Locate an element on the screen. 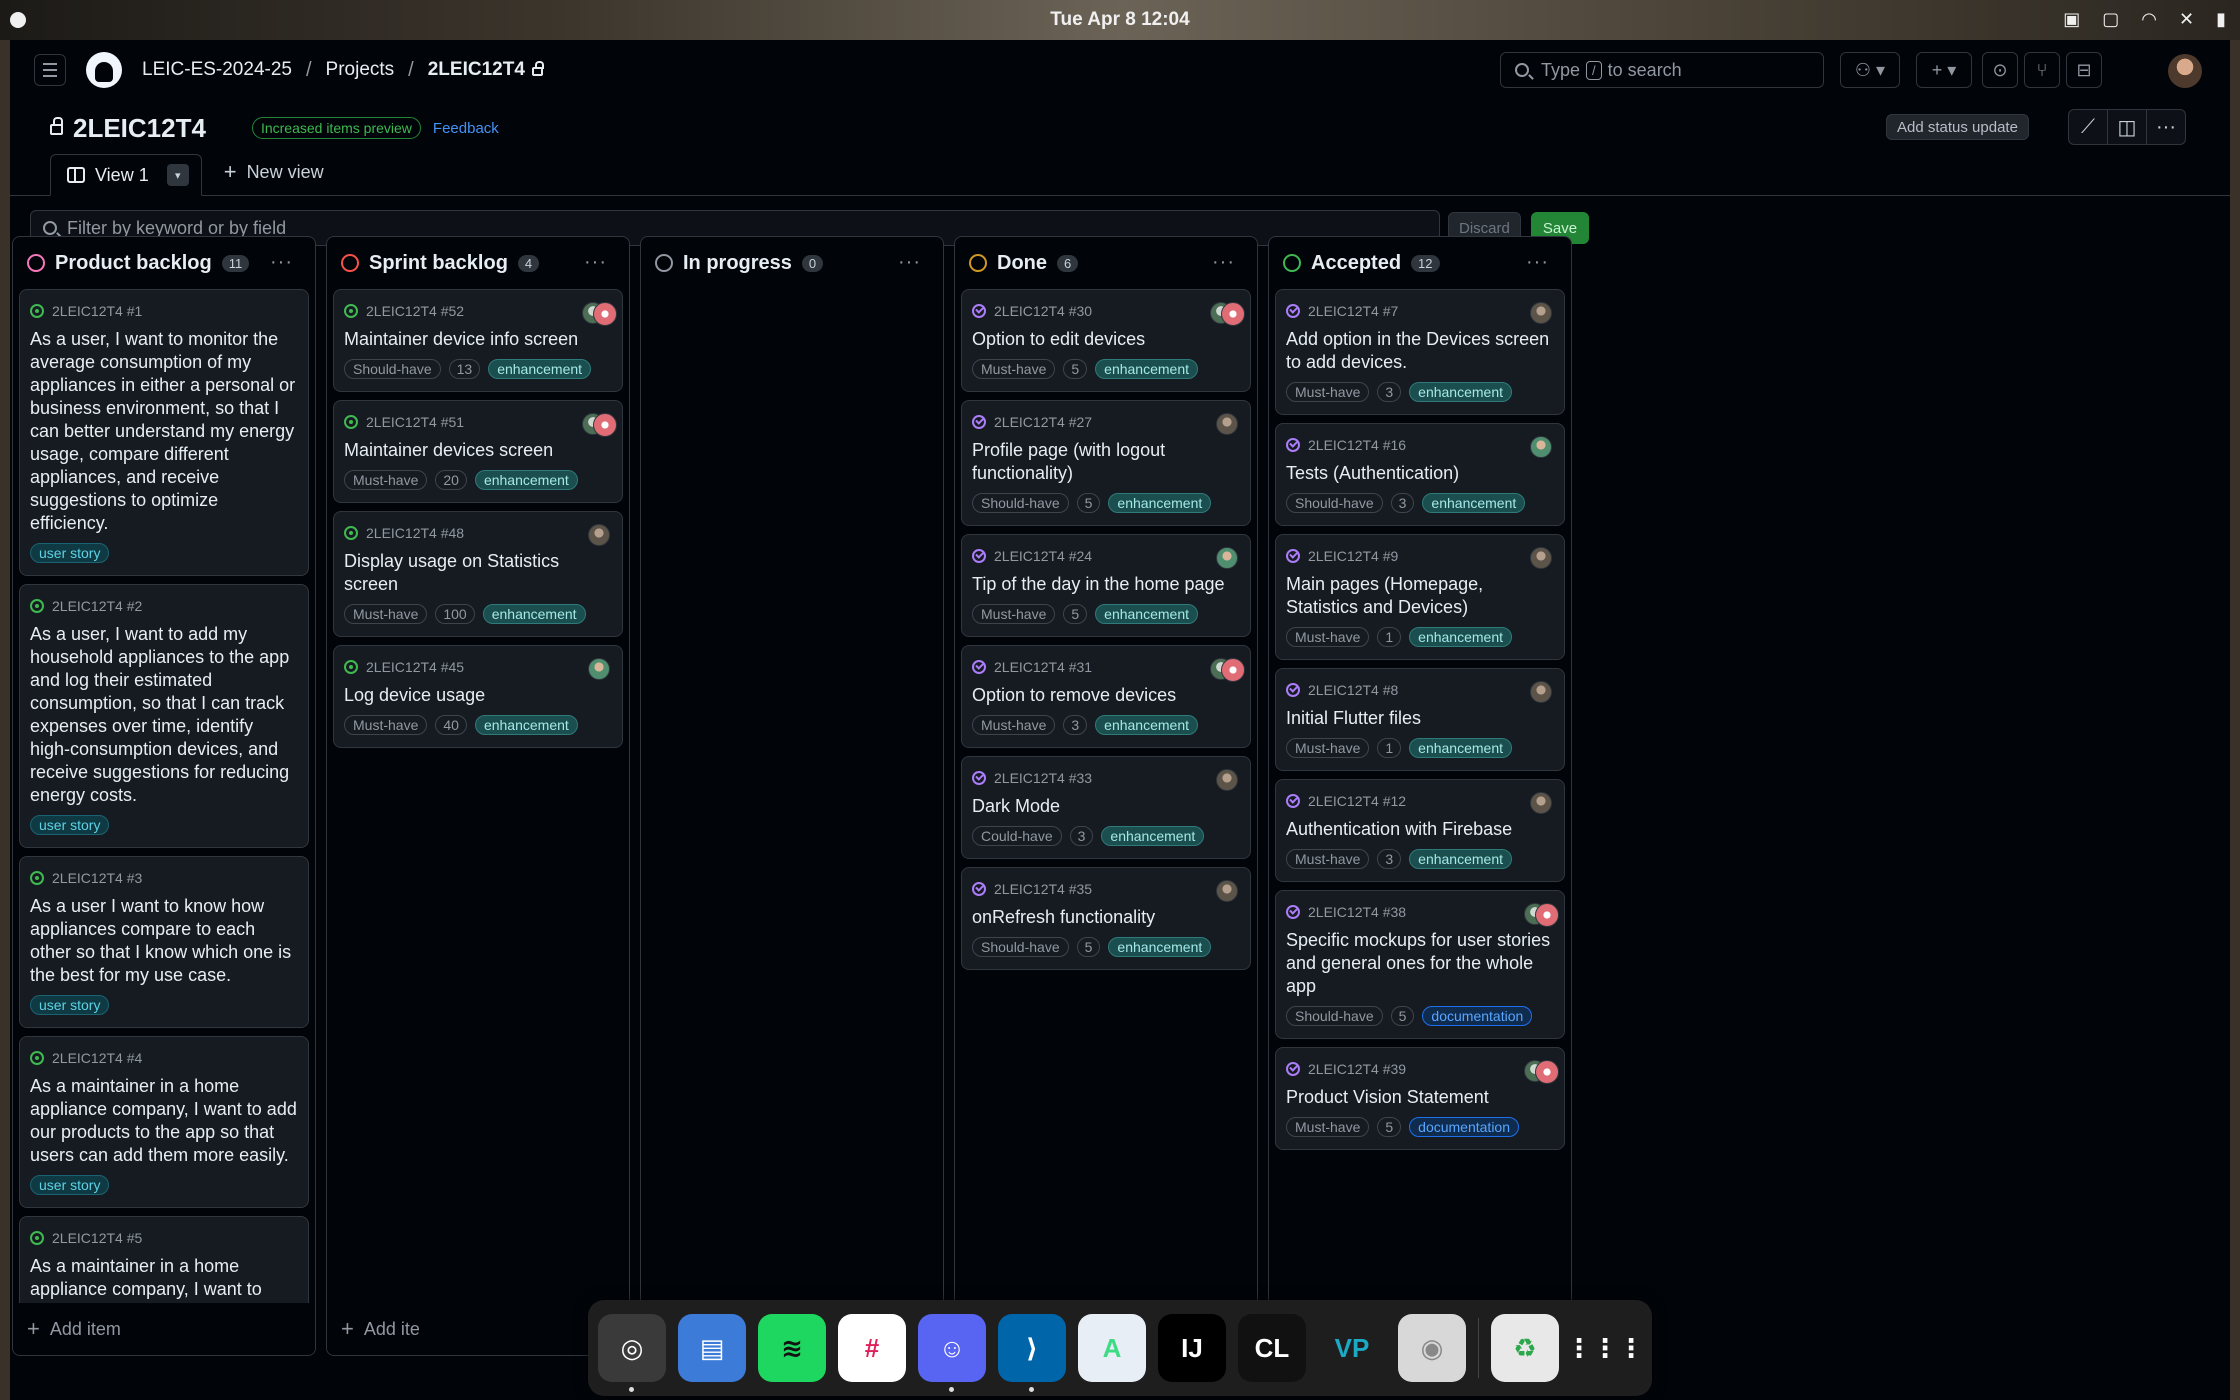 The width and height of the screenshot is (2240, 1400). menu-button is located at coordinates (50, 70).